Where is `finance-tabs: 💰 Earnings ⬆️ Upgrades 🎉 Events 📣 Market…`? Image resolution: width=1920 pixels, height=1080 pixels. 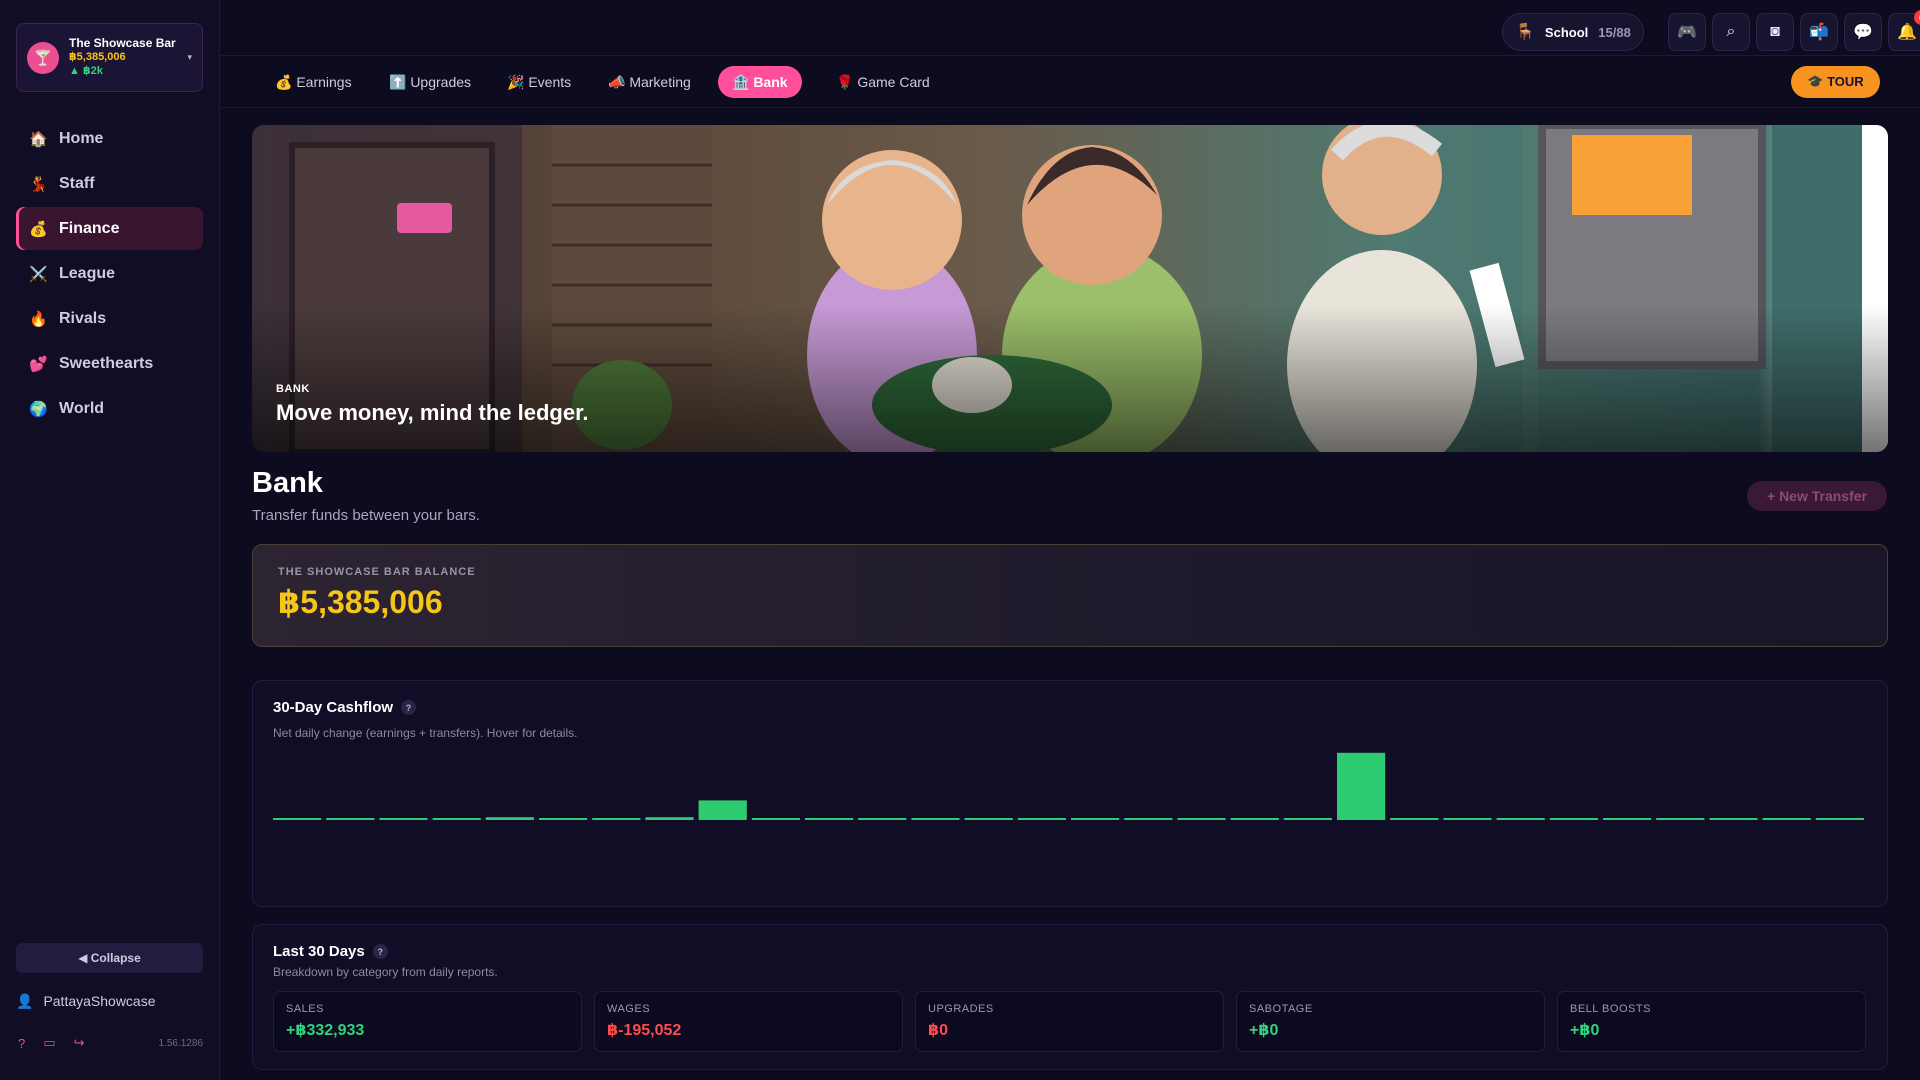 finance-tabs: 💰 Earnings ⬆️ Upgrades 🎉 Events 📣 Market… is located at coordinates (1070, 82).